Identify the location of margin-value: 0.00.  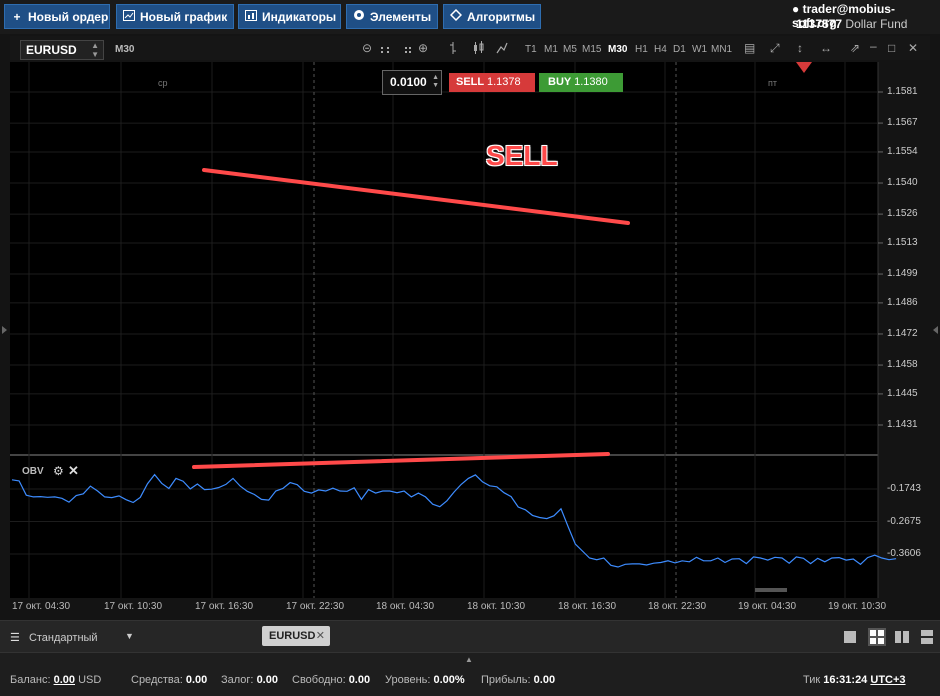
(267, 680).